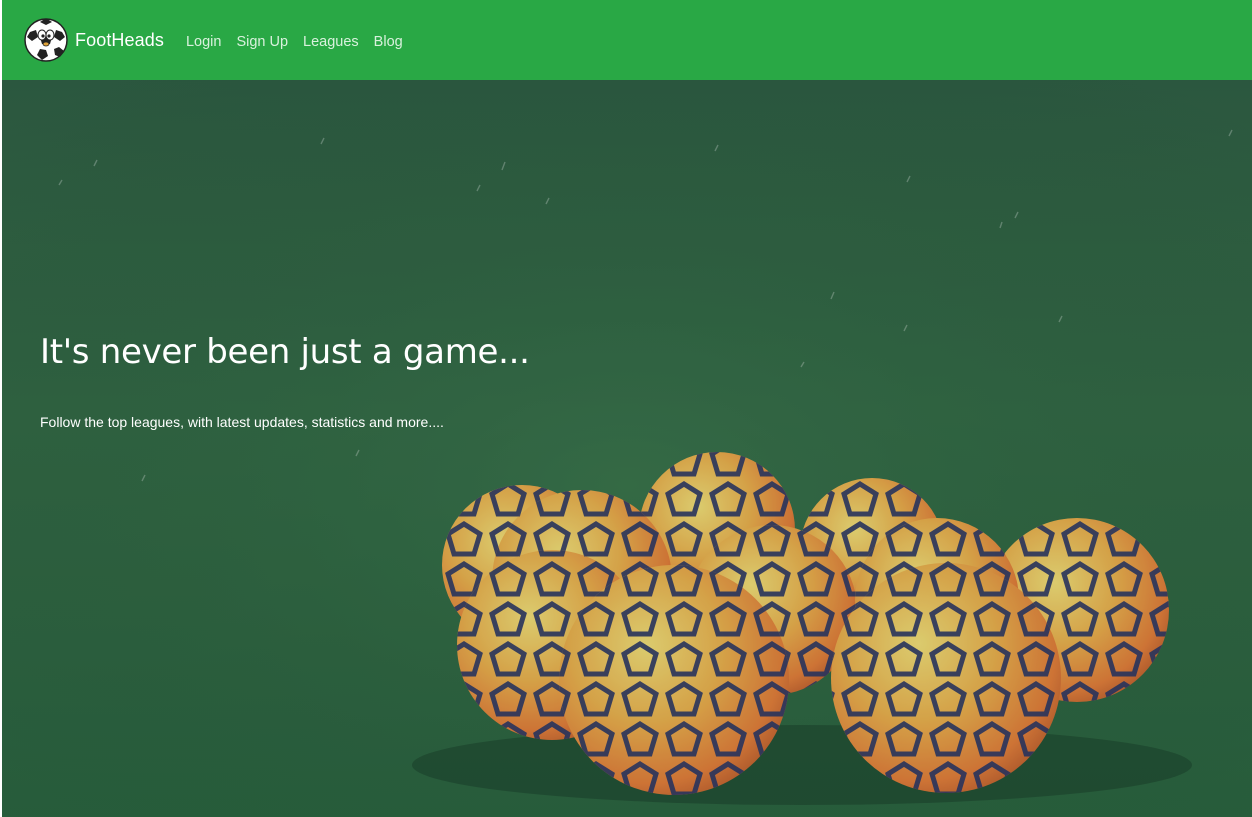  Describe the element at coordinates (627, 40) in the screenshot. I see `navbar: FootHeads Login Sign Up Leagues Blog` at that location.